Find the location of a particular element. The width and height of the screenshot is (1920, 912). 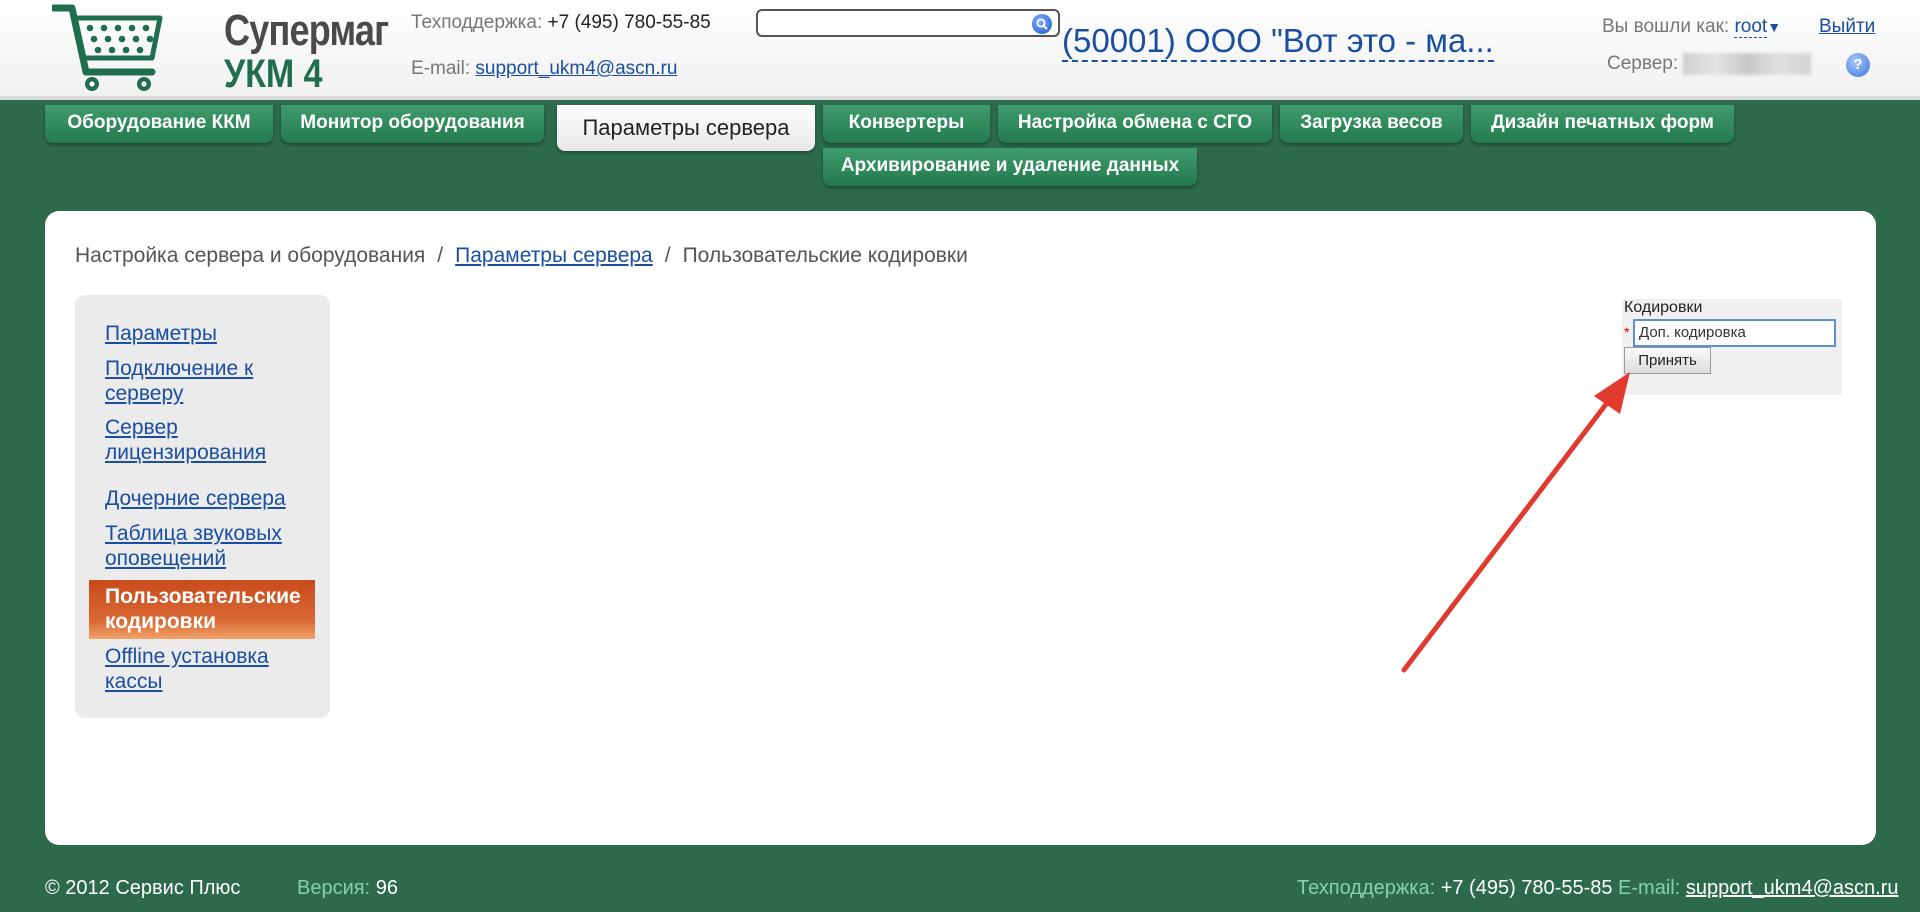

support-email-link: support_ukm4@ascn.ru is located at coordinates (576, 68).